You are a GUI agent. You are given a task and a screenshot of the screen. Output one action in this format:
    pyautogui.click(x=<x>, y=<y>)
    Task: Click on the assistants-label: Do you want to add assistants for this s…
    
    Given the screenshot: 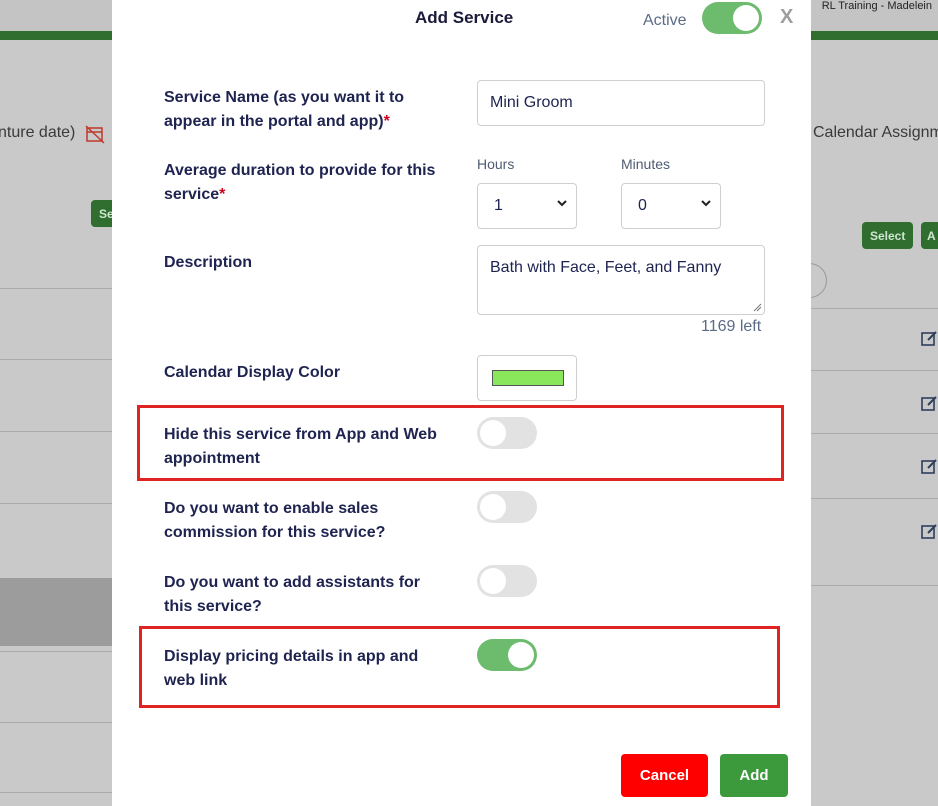 What is the action you would take?
    pyautogui.click(x=292, y=594)
    